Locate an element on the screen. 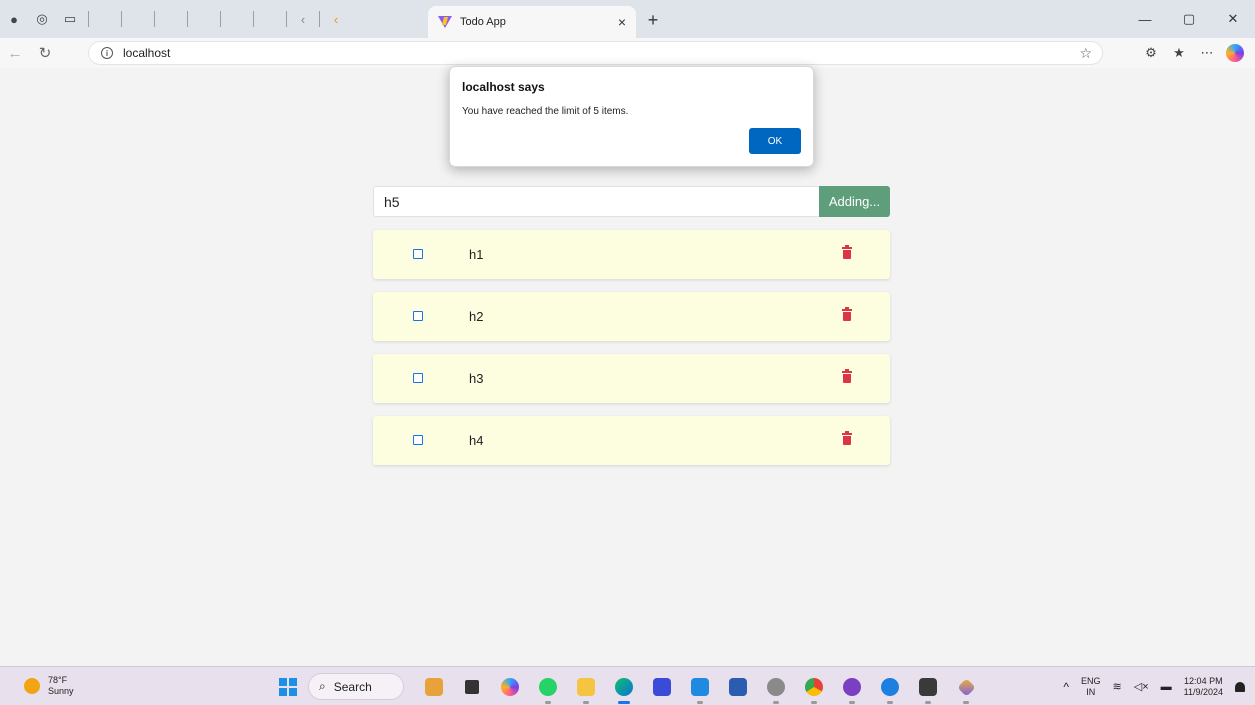  weather-widget: 78°F Sunny is located at coordinates (49, 686).